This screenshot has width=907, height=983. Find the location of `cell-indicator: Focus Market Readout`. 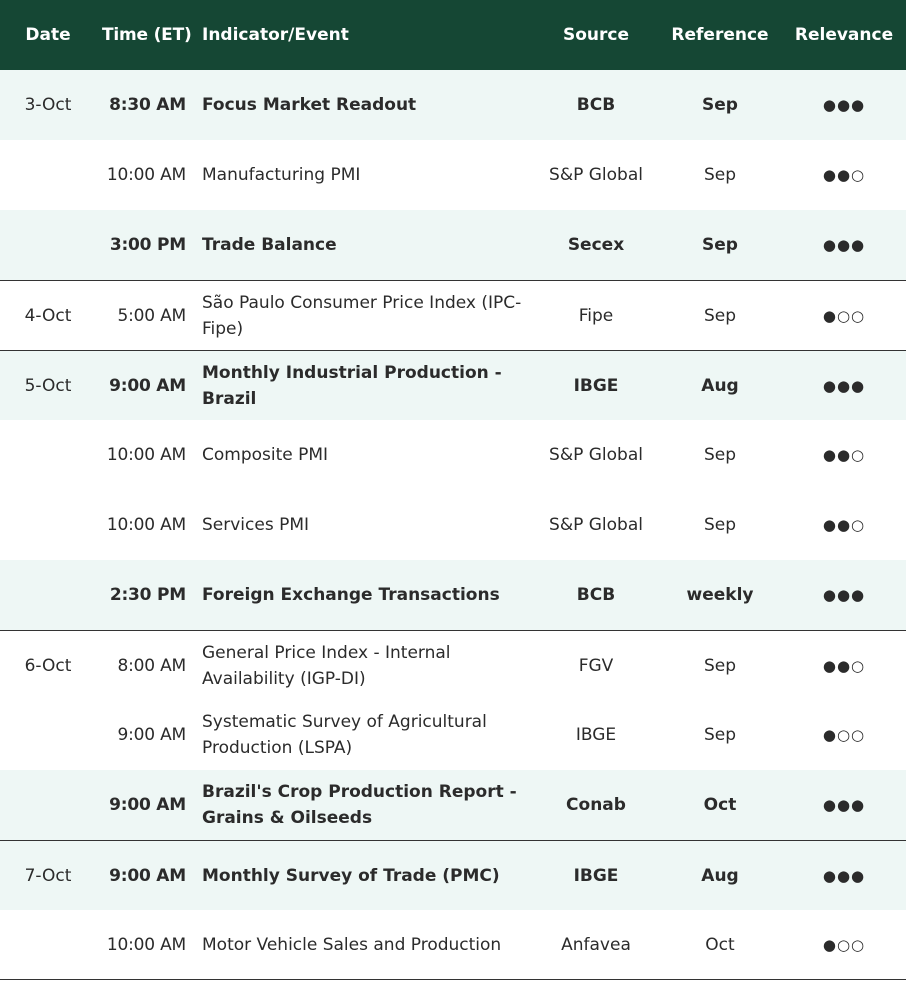

cell-indicator: Focus Market Readout is located at coordinates (309, 105).